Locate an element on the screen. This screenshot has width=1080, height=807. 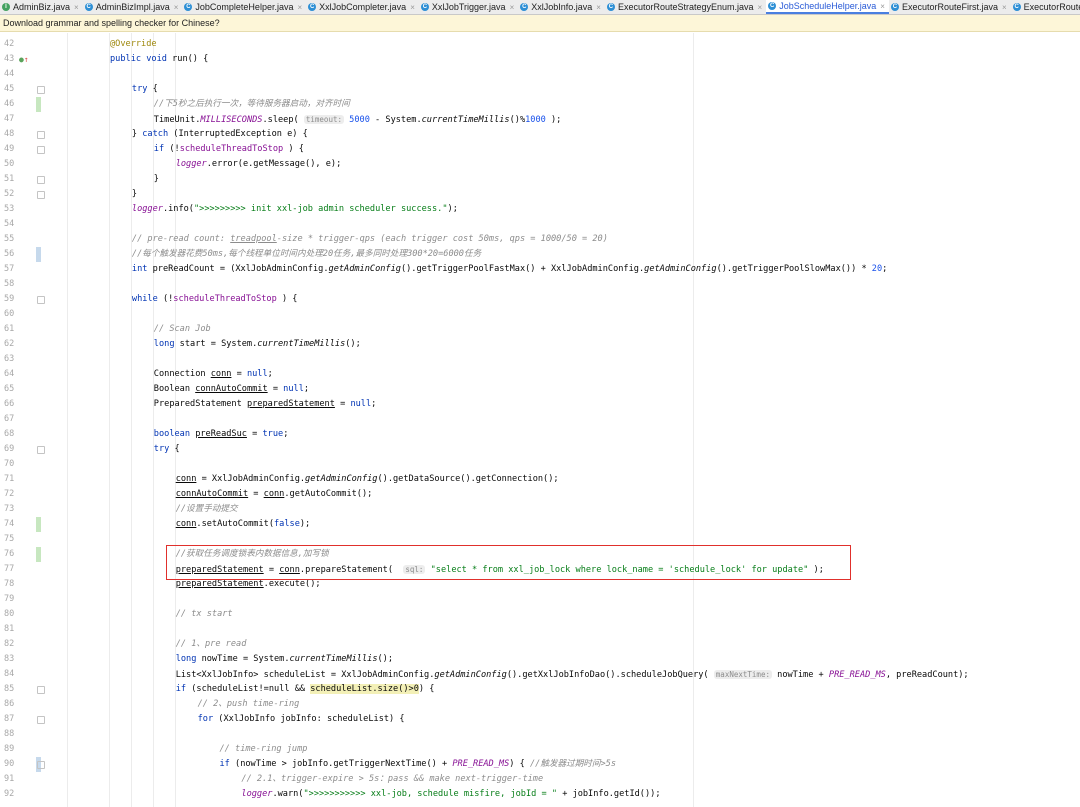
code-text: // tx start is located at coordinates (204, 614).